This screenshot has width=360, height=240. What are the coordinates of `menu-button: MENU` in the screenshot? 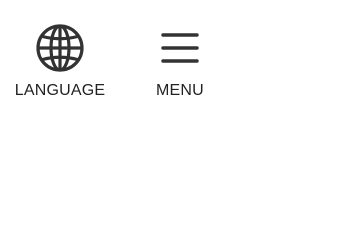 It's located at (180, 61).